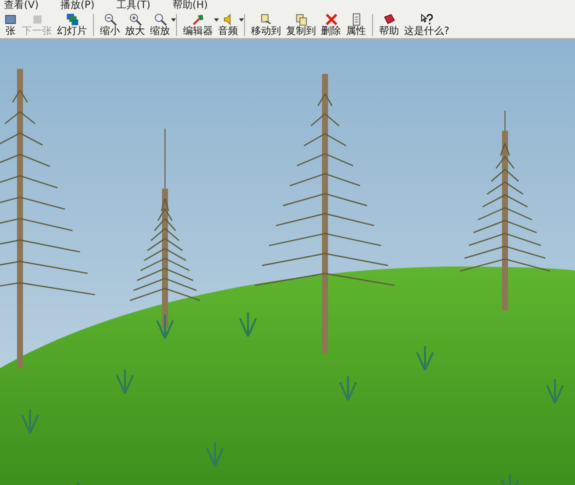 This screenshot has width=575, height=485. What do you see at coordinates (198, 19) in the screenshot?
I see `brush-icon` at bounding box center [198, 19].